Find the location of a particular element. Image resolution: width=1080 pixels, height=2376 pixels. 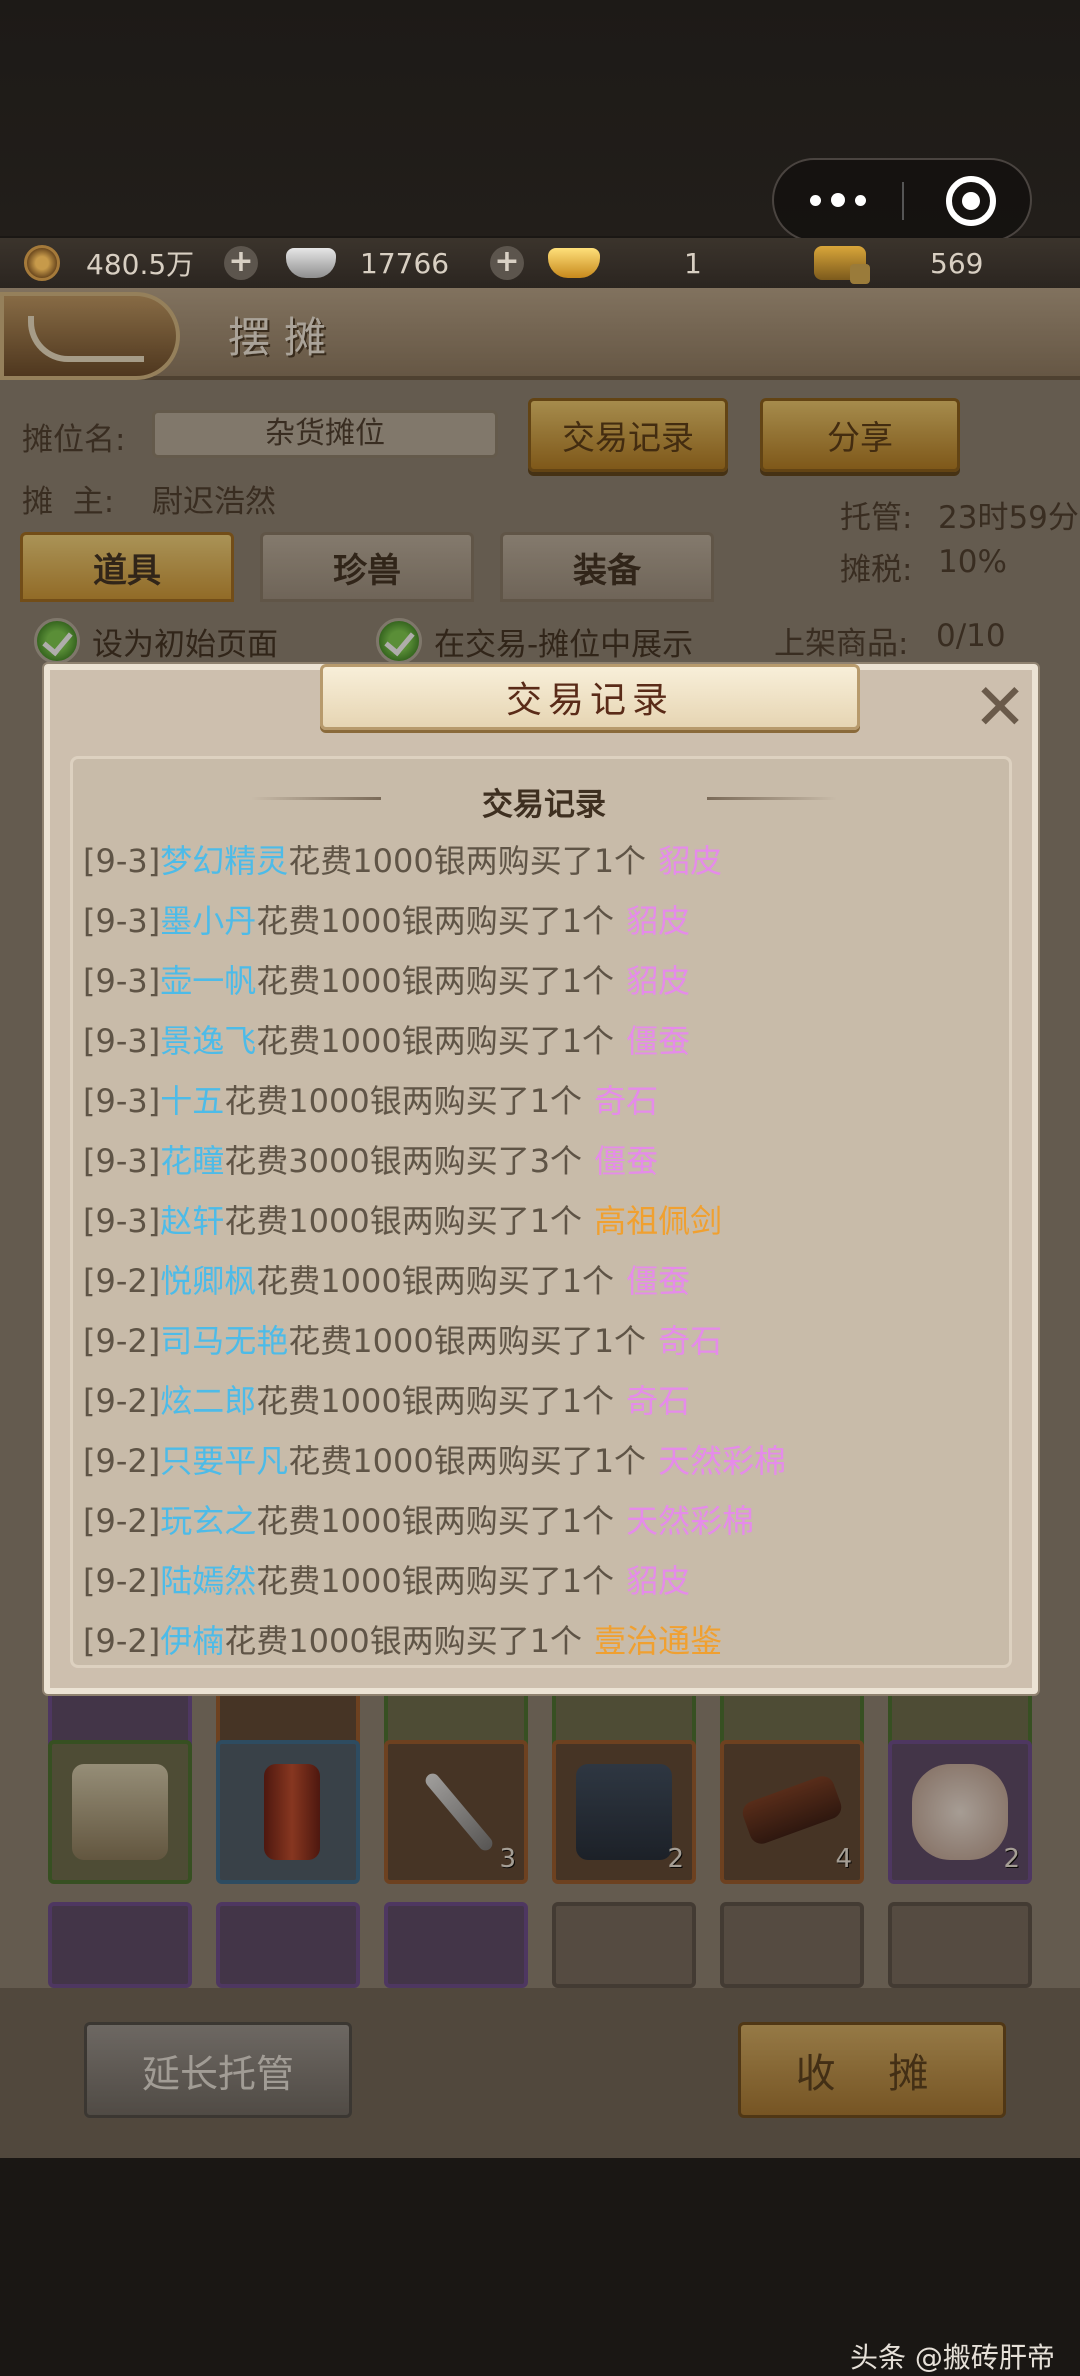

item-slot-scroll is located at coordinates (288, 1812).